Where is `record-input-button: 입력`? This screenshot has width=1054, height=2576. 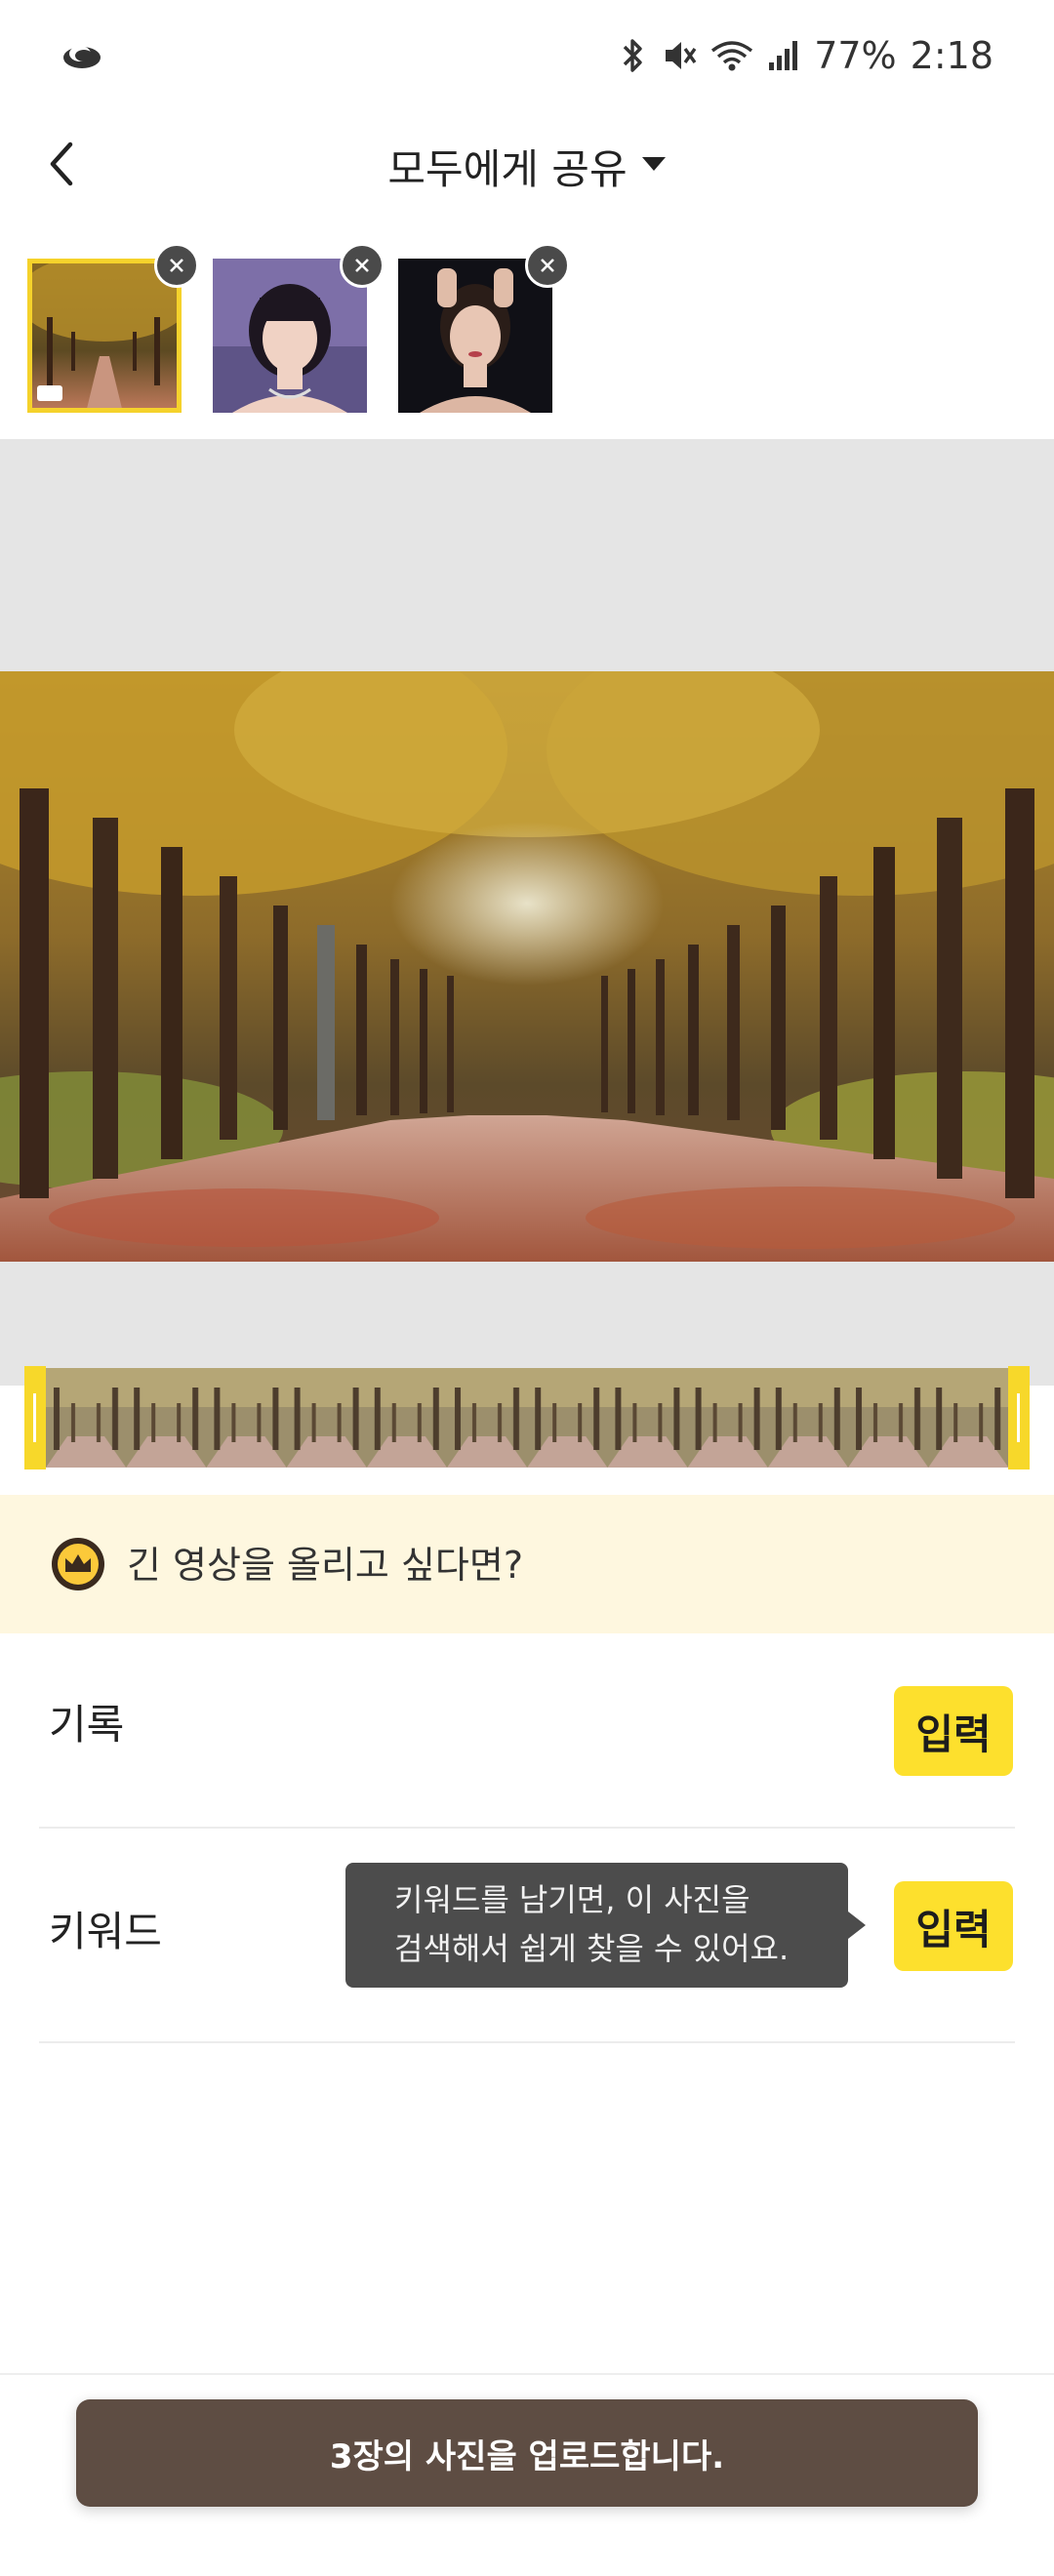 record-input-button: 입력 is located at coordinates (953, 1731).